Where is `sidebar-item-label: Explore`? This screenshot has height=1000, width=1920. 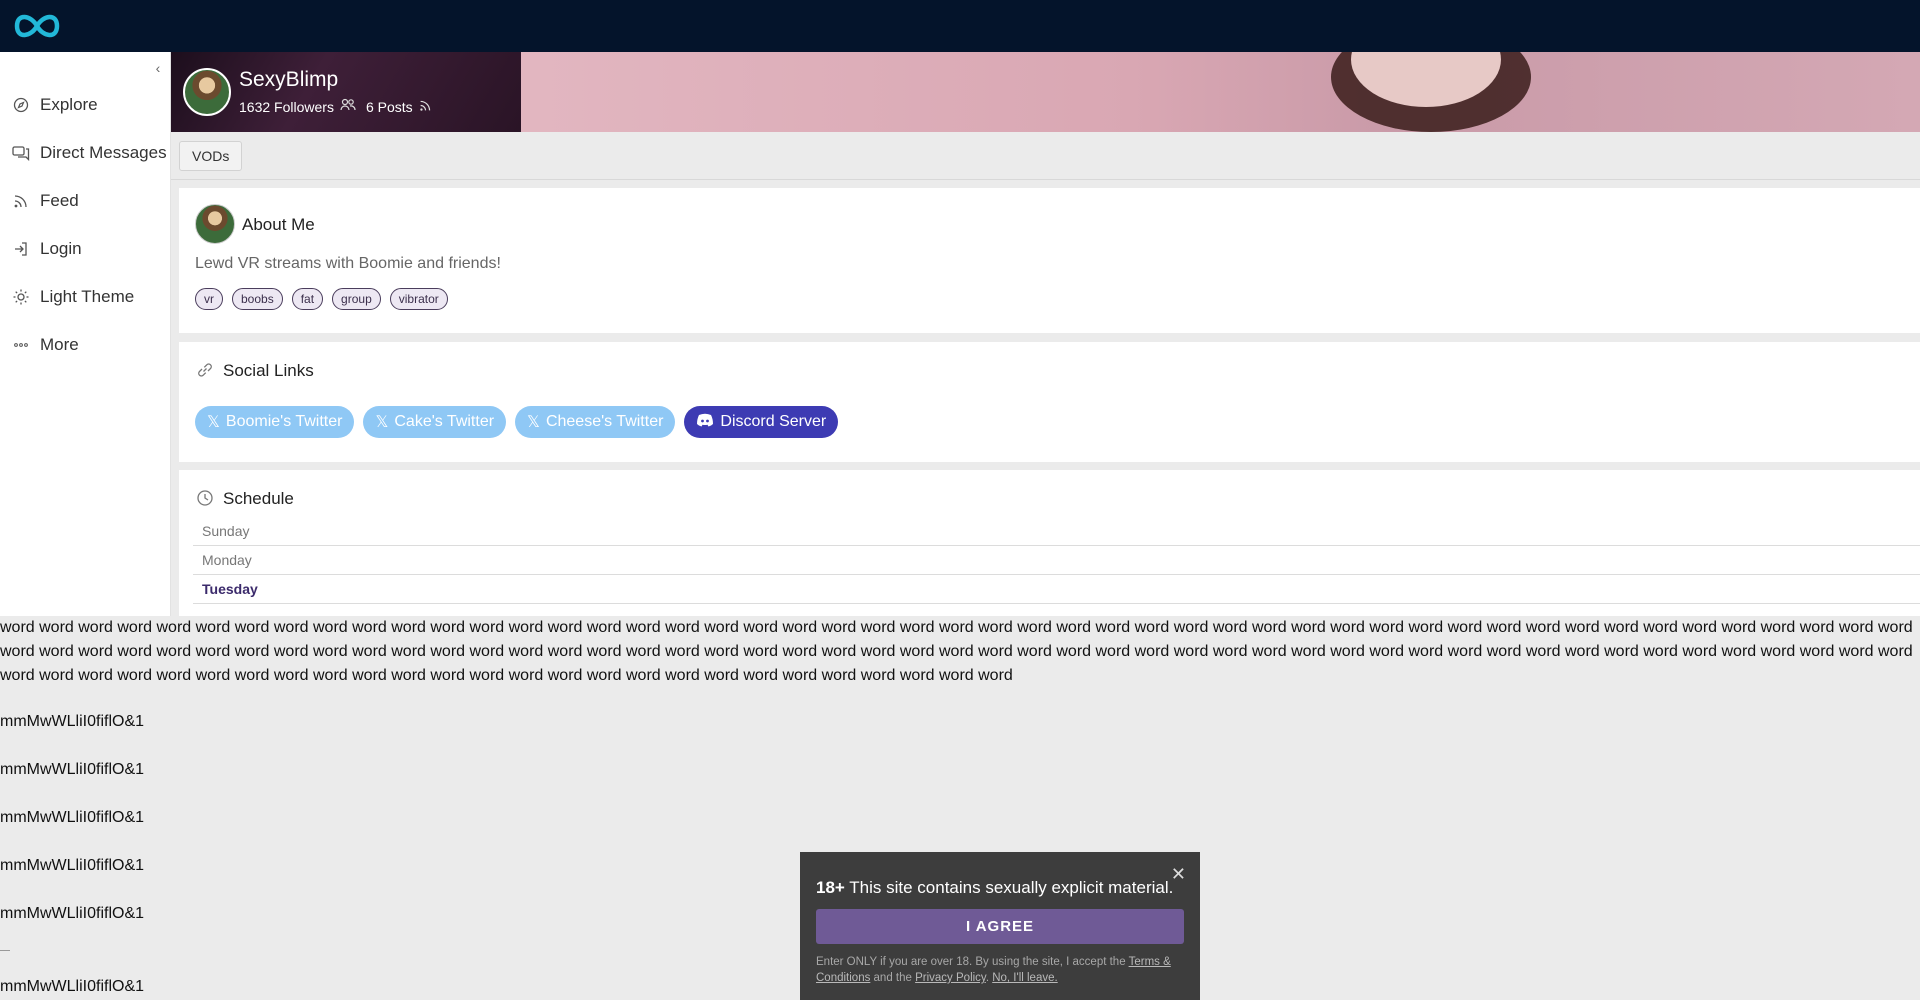 sidebar-item-label: Explore is located at coordinates (69, 104).